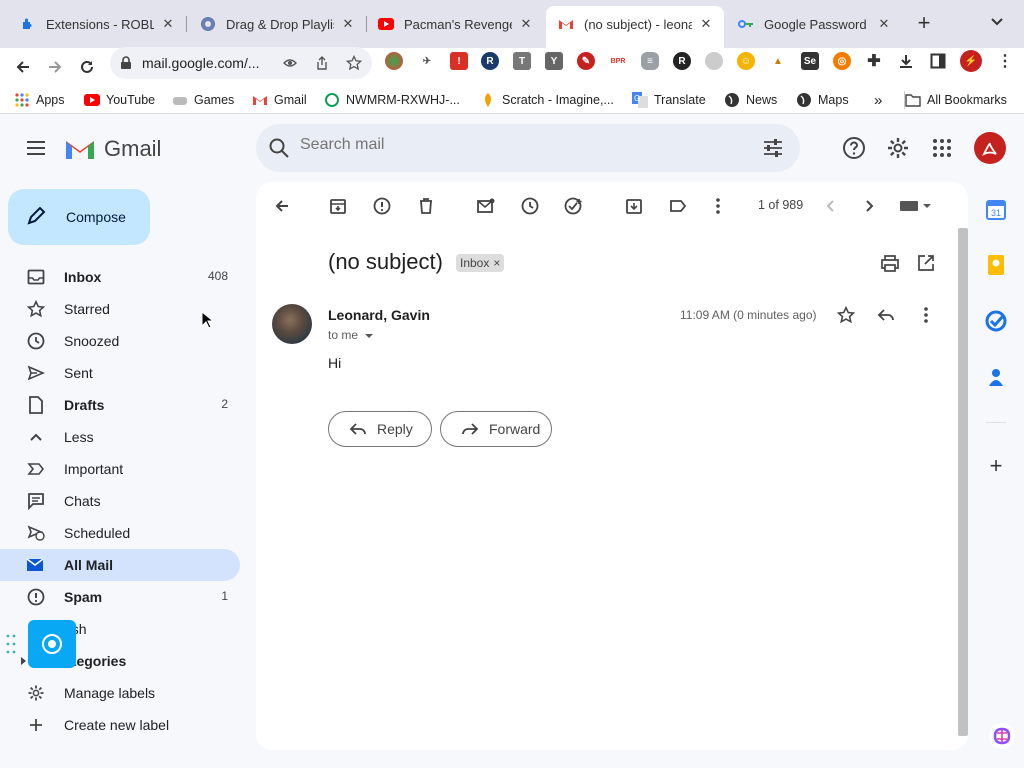 This screenshot has height=768, width=1024. Describe the element at coordinates (292, 324) in the screenshot. I see `sender-avatar` at that location.